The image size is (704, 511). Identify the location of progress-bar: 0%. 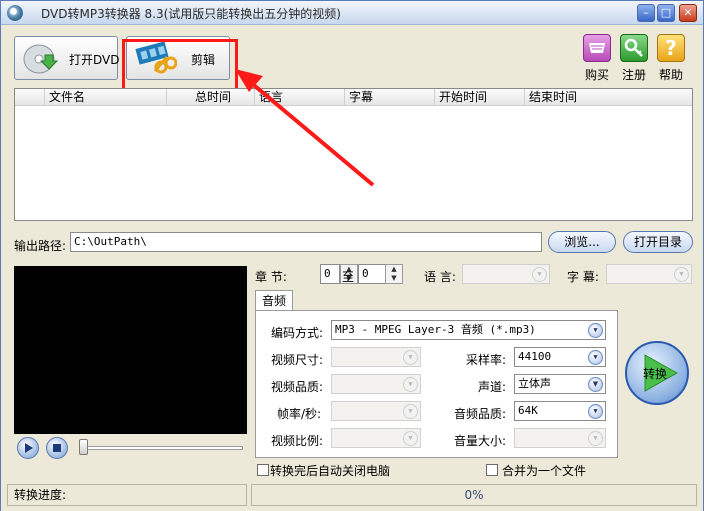
(474, 495).